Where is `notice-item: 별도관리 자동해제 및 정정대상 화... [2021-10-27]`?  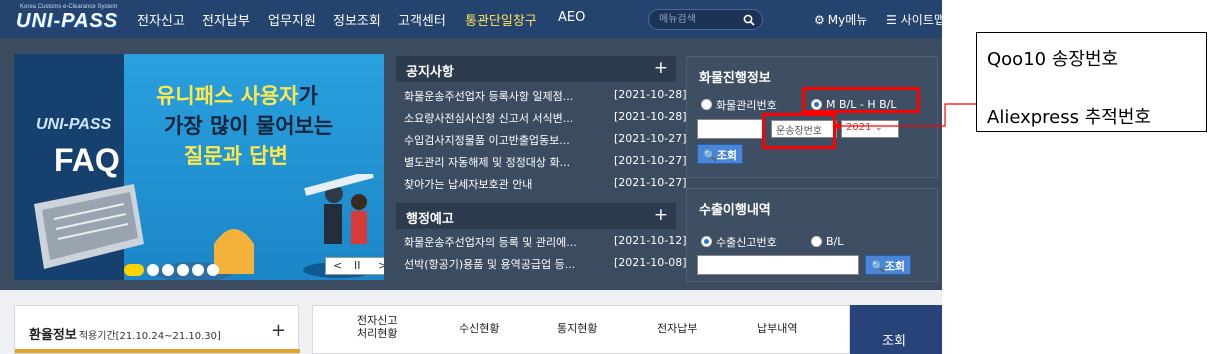
notice-item: 별도관리 자동해제 및 정정대상 화... [2021-10-27] is located at coordinates (545, 164).